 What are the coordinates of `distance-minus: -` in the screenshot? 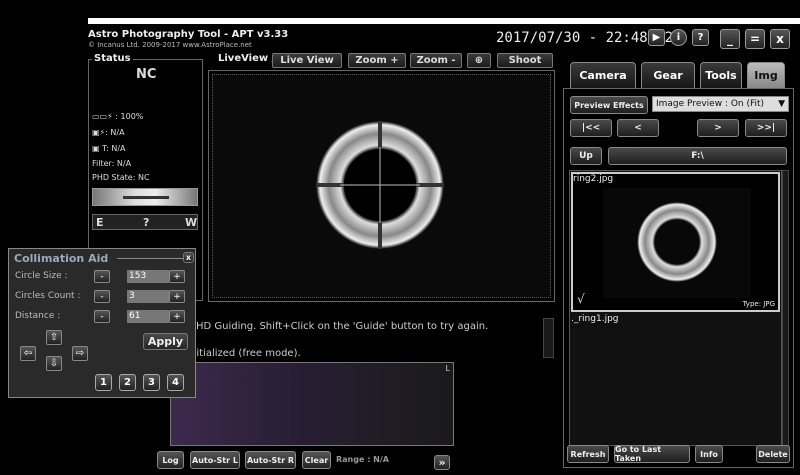 It's located at (102, 316).